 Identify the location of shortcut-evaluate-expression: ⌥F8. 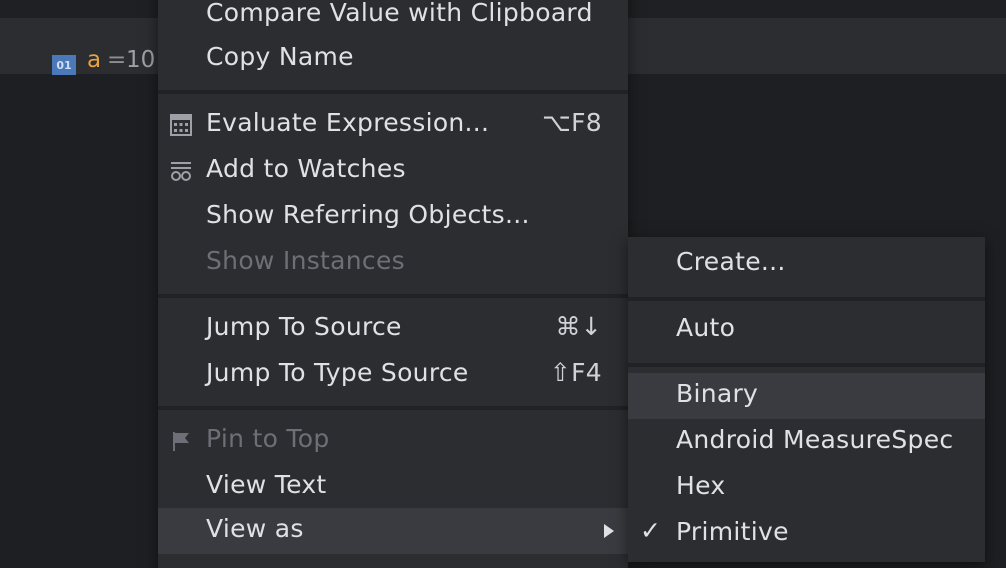
(572, 122).